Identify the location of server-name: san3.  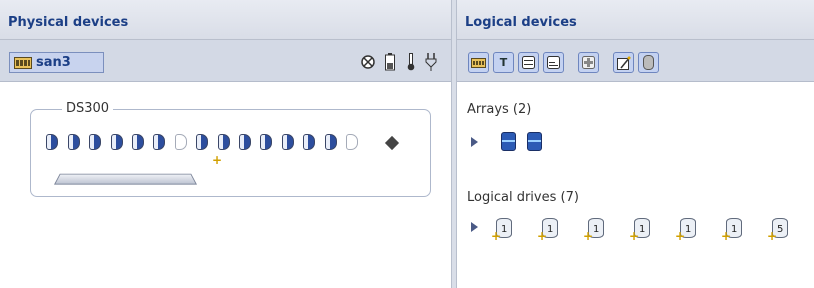
(53, 62).